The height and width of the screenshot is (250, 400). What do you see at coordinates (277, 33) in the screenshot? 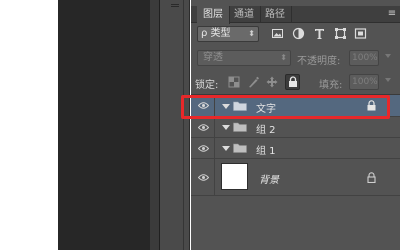
I see `image-filter-icon` at bounding box center [277, 33].